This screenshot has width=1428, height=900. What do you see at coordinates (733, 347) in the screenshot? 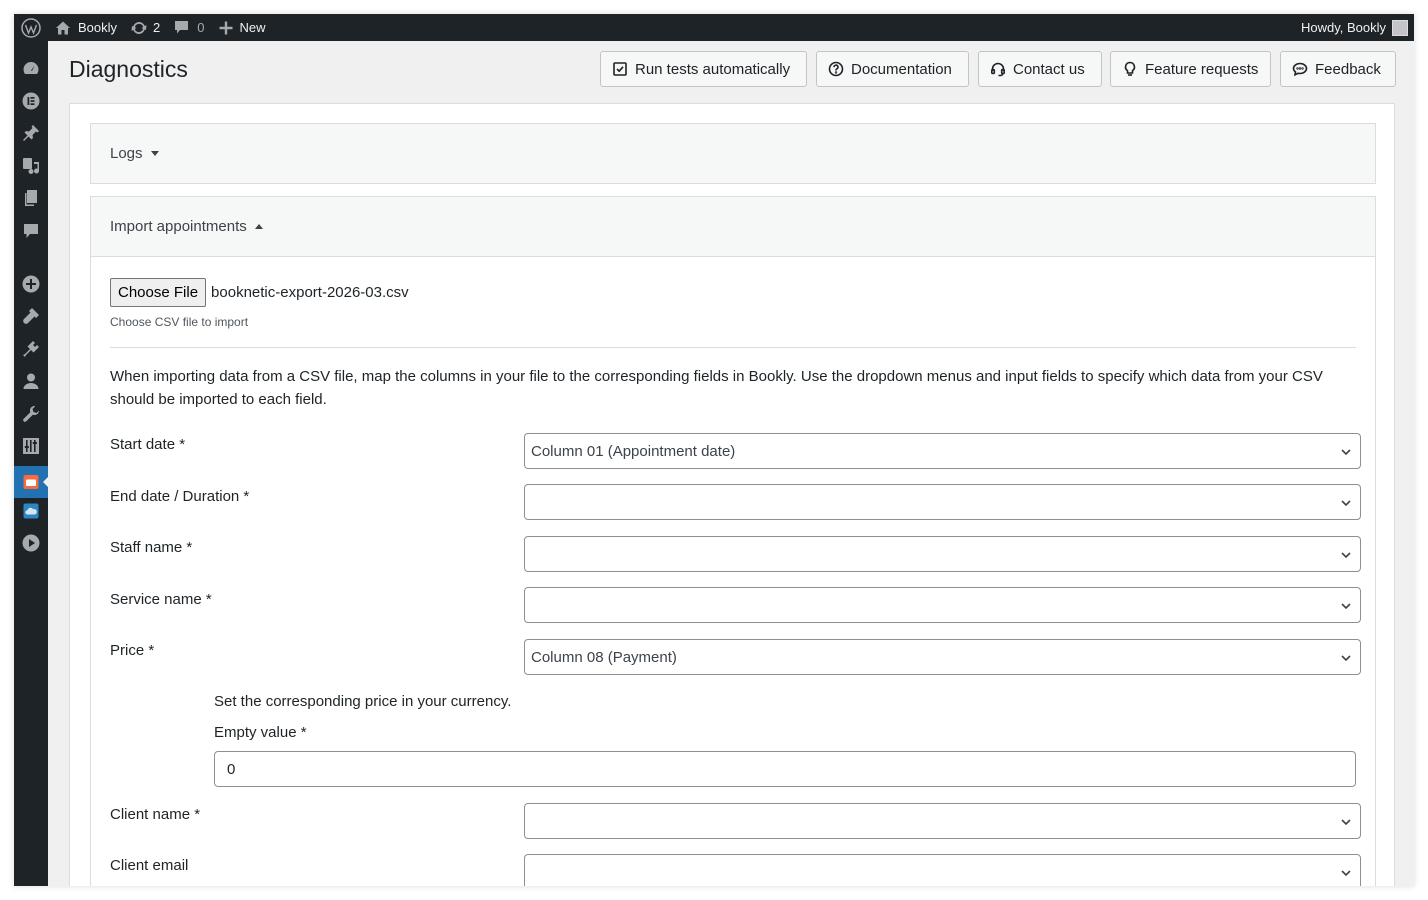
I see `divider` at bounding box center [733, 347].